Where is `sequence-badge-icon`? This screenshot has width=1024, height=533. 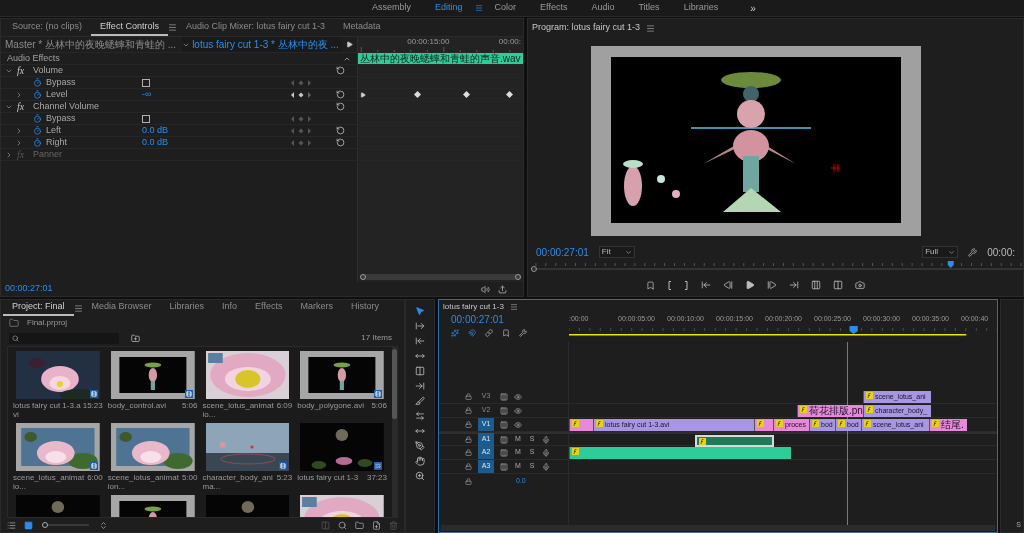
sequence-badge-icon is located at coordinates (378, 466).